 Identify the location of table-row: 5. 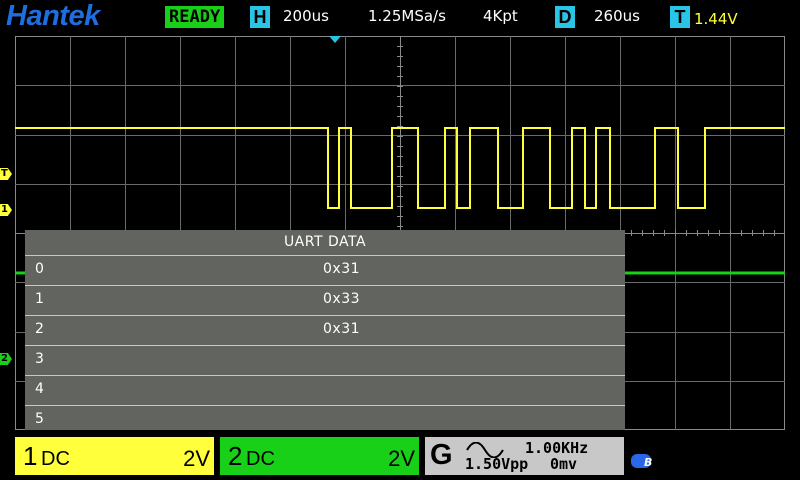
(325, 420).